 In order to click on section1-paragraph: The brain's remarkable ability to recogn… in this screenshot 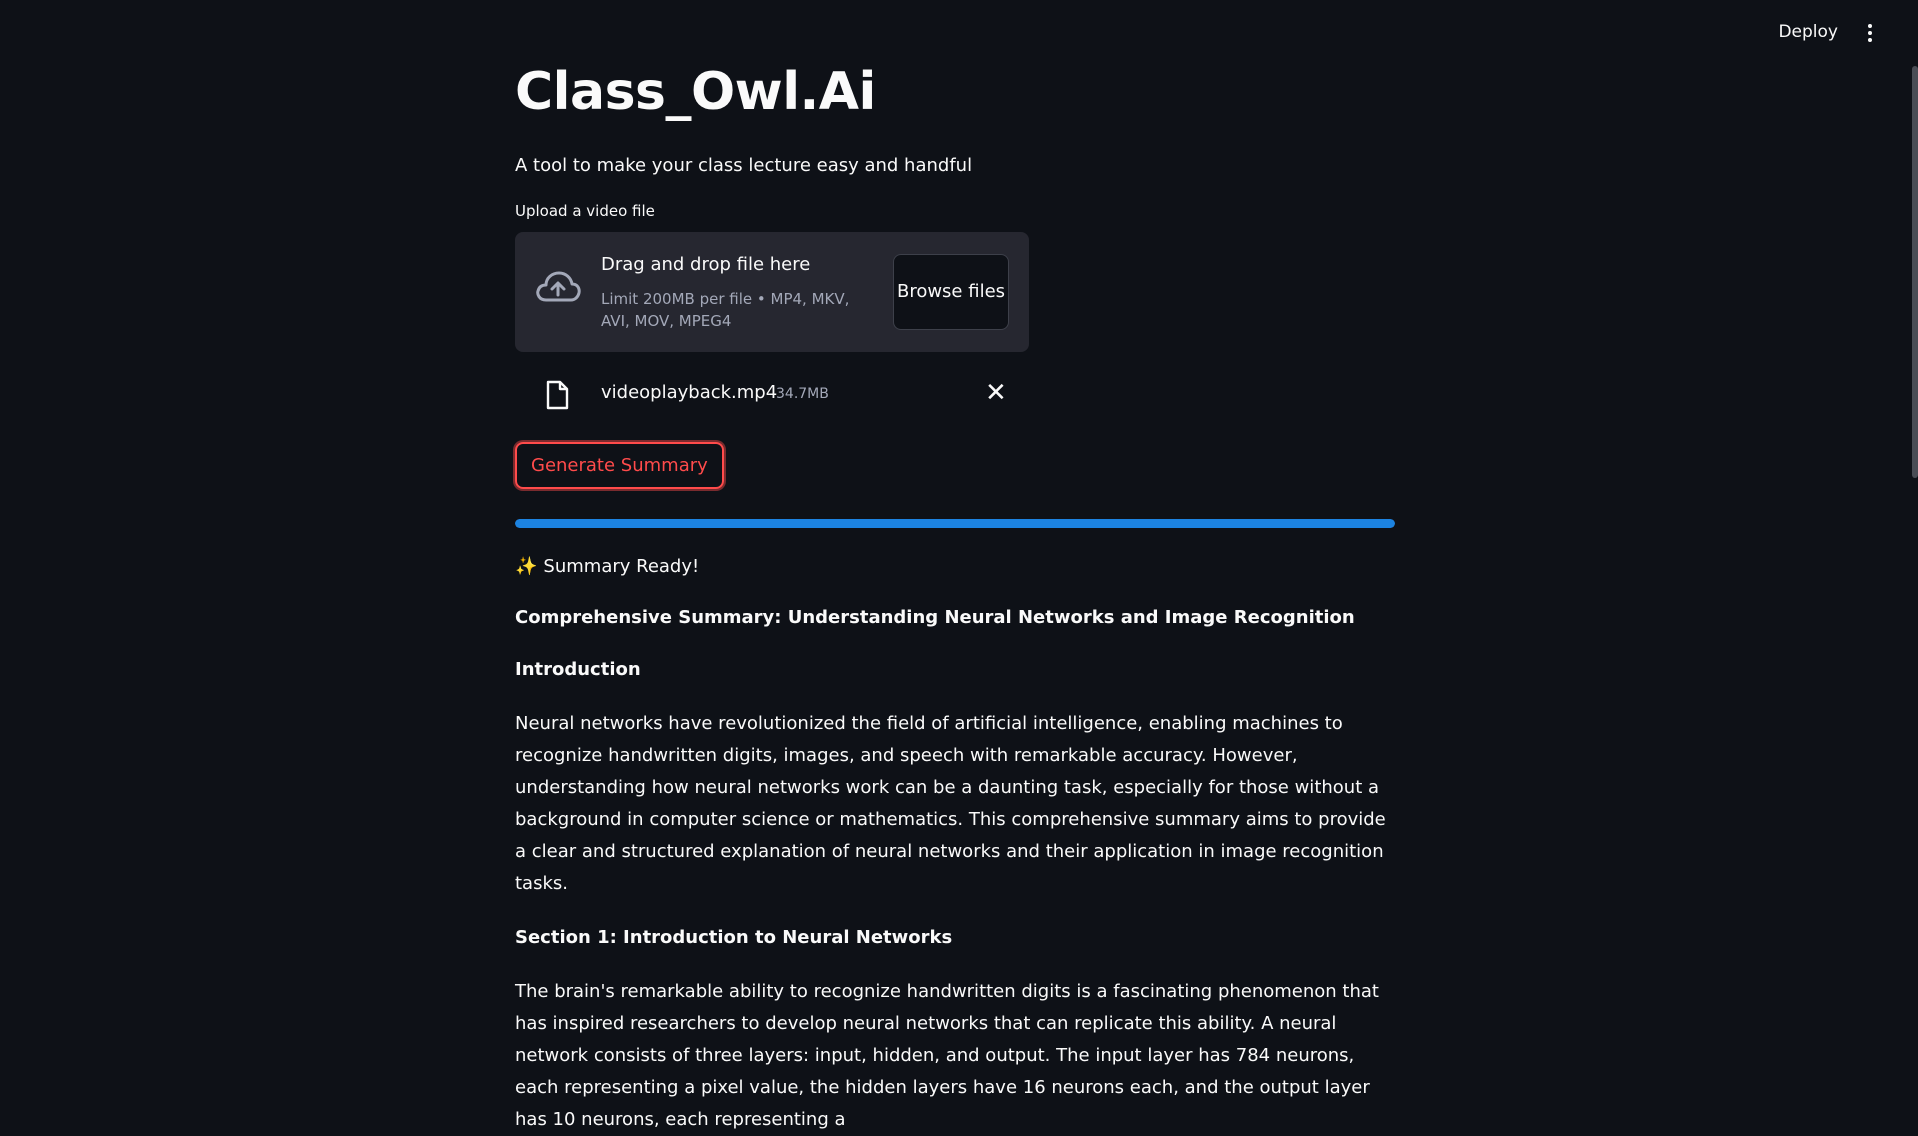, I will do `click(947, 1055)`.